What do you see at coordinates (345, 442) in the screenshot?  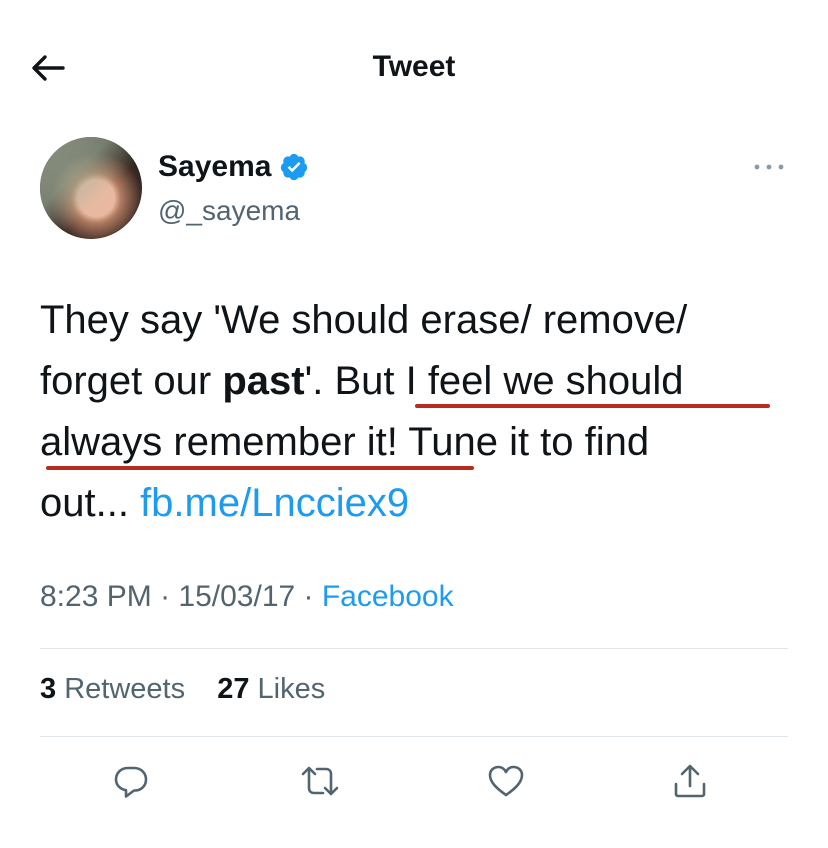 I see `tweet-line: always remember it! Tune it to find` at bounding box center [345, 442].